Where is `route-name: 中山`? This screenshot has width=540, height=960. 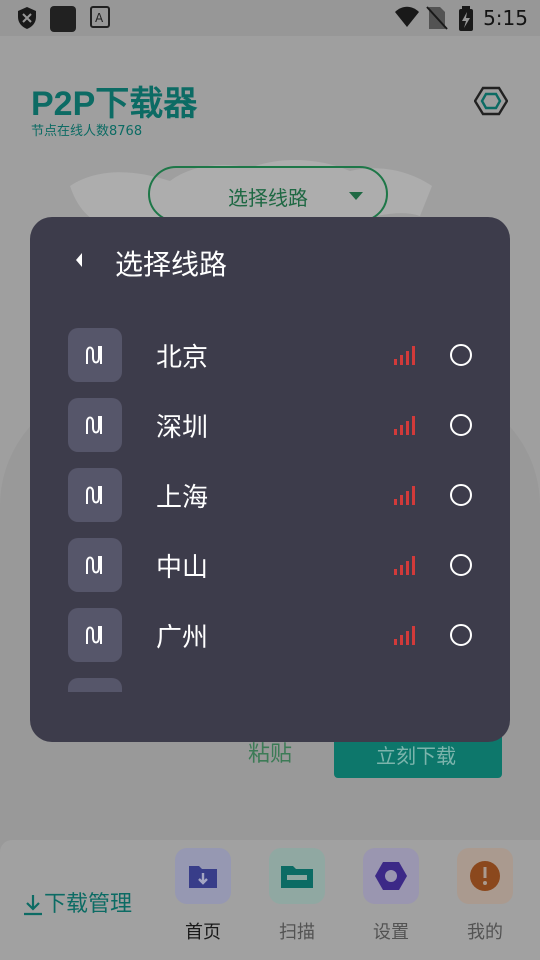
route-name: 中山 is located at coordinates (182, 568).